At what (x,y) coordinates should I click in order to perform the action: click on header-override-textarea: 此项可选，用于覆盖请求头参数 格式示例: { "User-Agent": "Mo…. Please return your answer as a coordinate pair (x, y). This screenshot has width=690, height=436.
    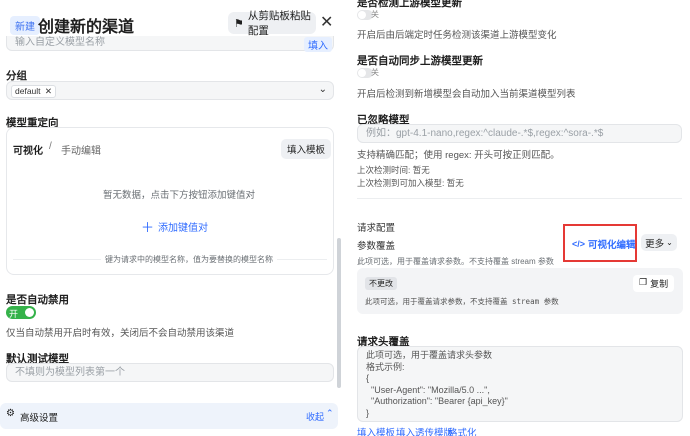
    Looking at the image, I should click on (520, 384).